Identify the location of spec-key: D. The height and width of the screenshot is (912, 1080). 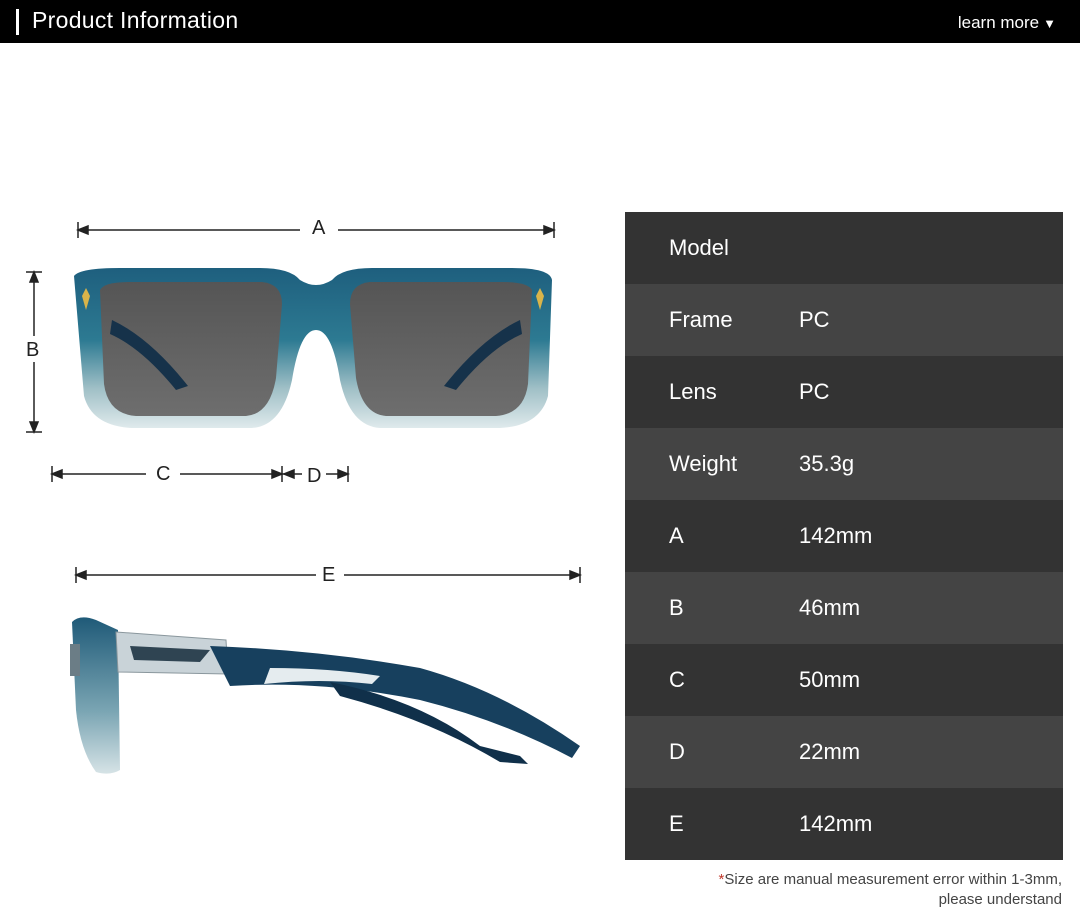
(677, 751).